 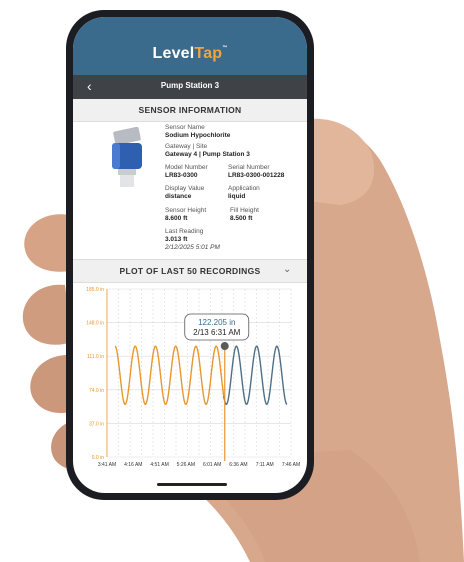 What do you see at coordinates (96, 424) in the screenshot?
I see `y-tick-label: 37.0 in` at bounding box center [96, 424].